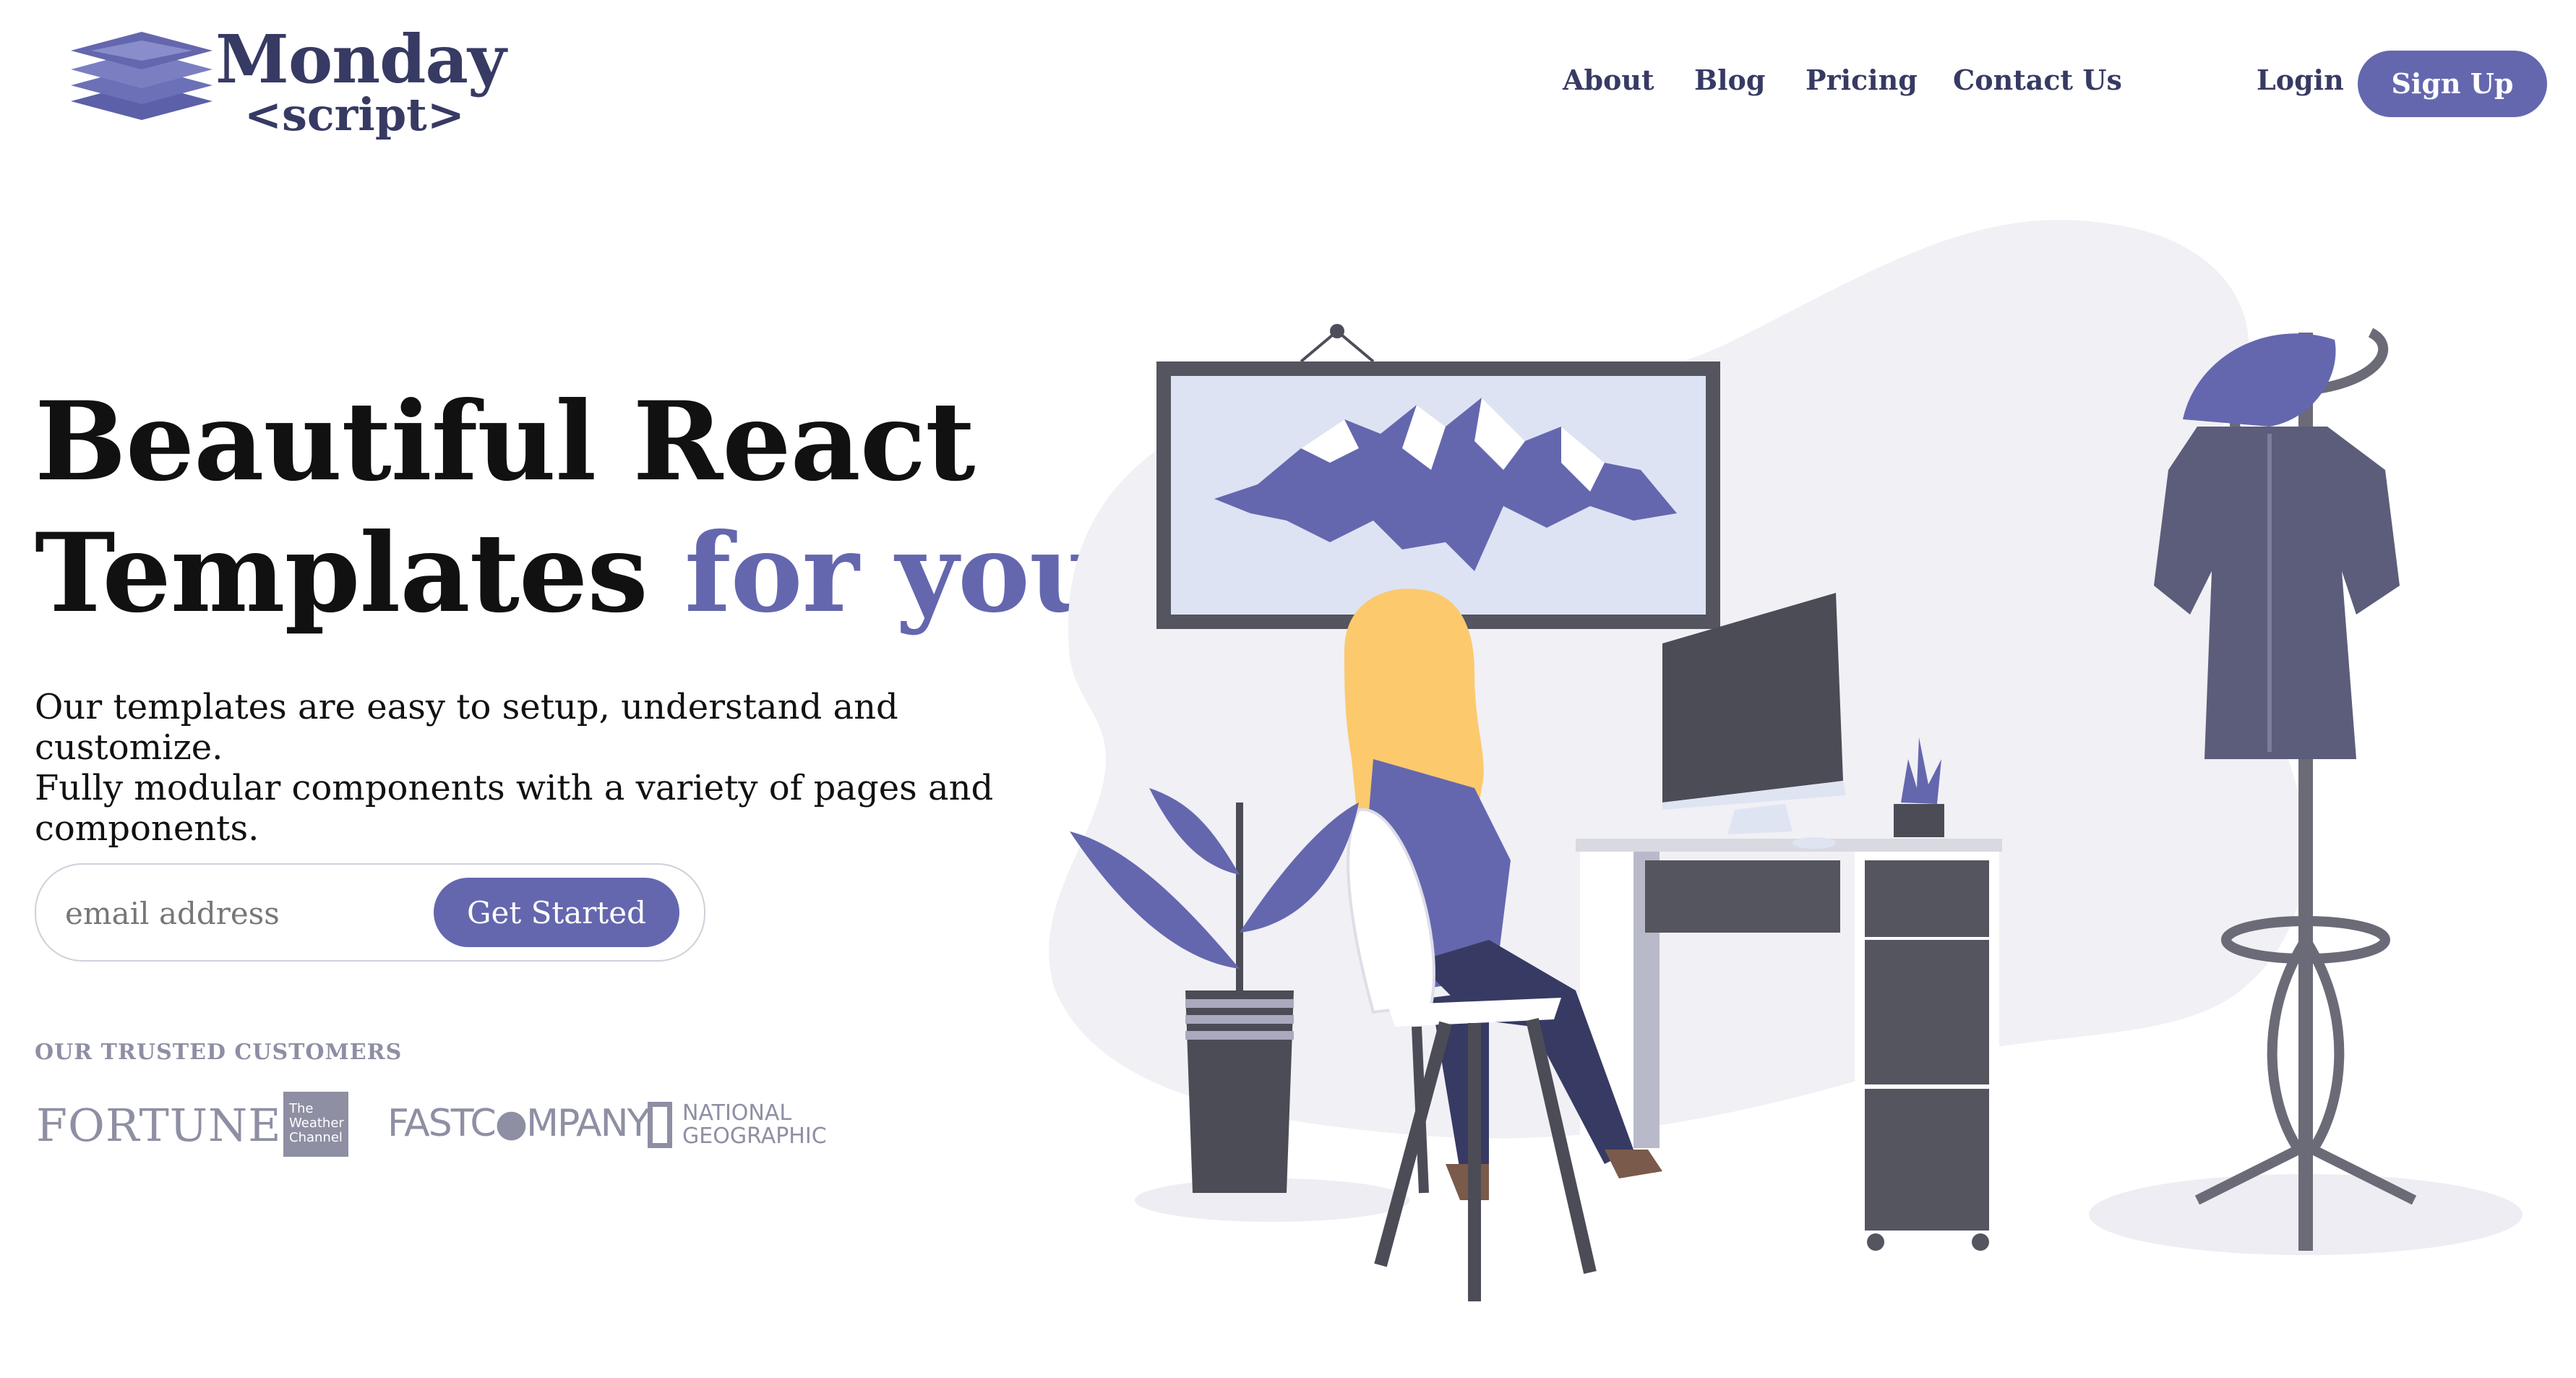 The height and width of the screenshot is (1378, 2576). Describe the element at coordinates (360, 573) in the screenshot. I see `hero-title-plain: Templates` at that location.